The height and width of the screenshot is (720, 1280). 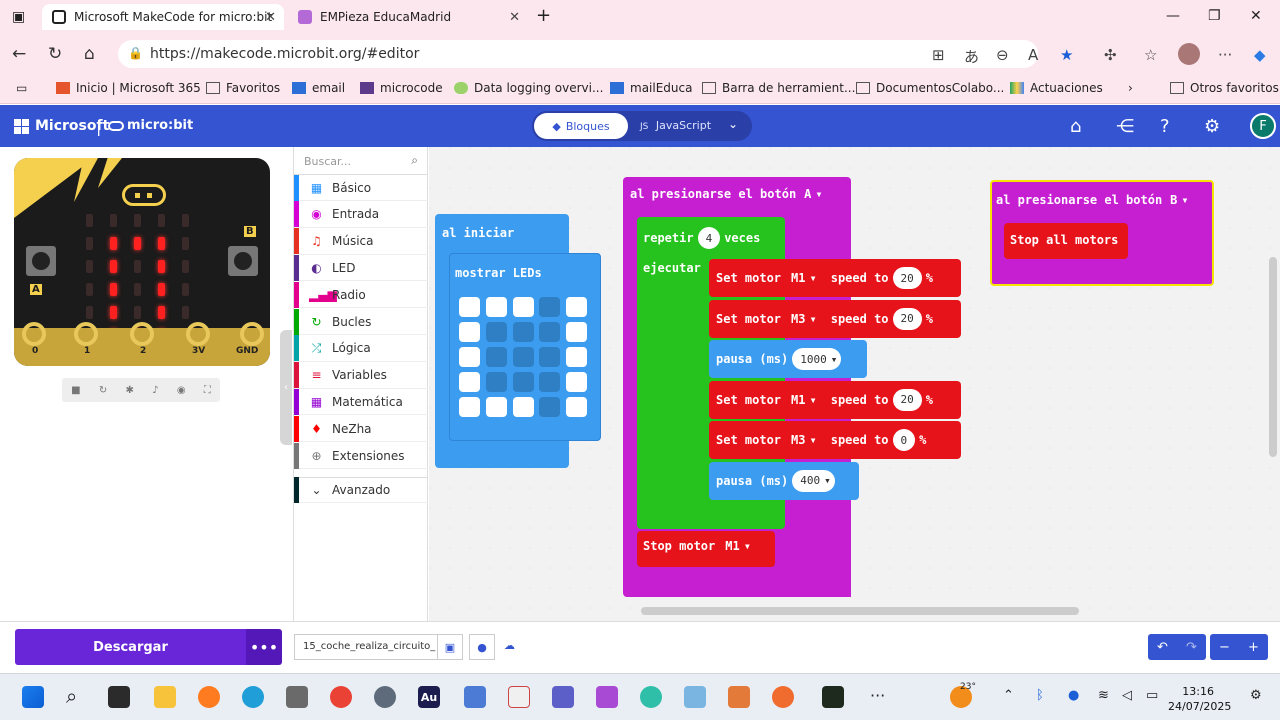 What do you see at coordinates (514, 17) in the screenshot?
I see `close-tab-icon: ✕` at bounding box center [514, 17].